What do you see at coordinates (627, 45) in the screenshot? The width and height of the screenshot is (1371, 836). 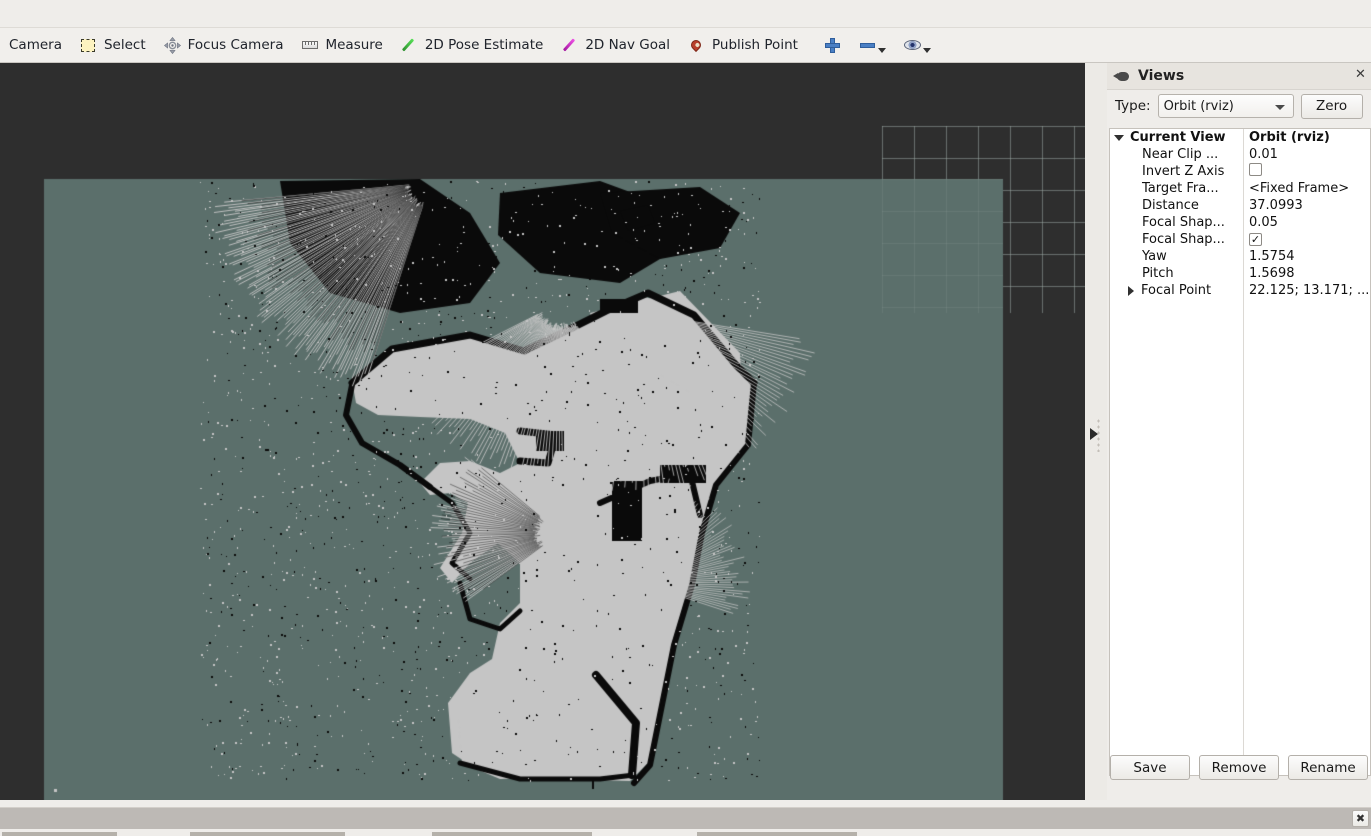 I see `toolbar-label-2d-nav-goal: 2D Nav Goal` at bounding box center [627, 45].